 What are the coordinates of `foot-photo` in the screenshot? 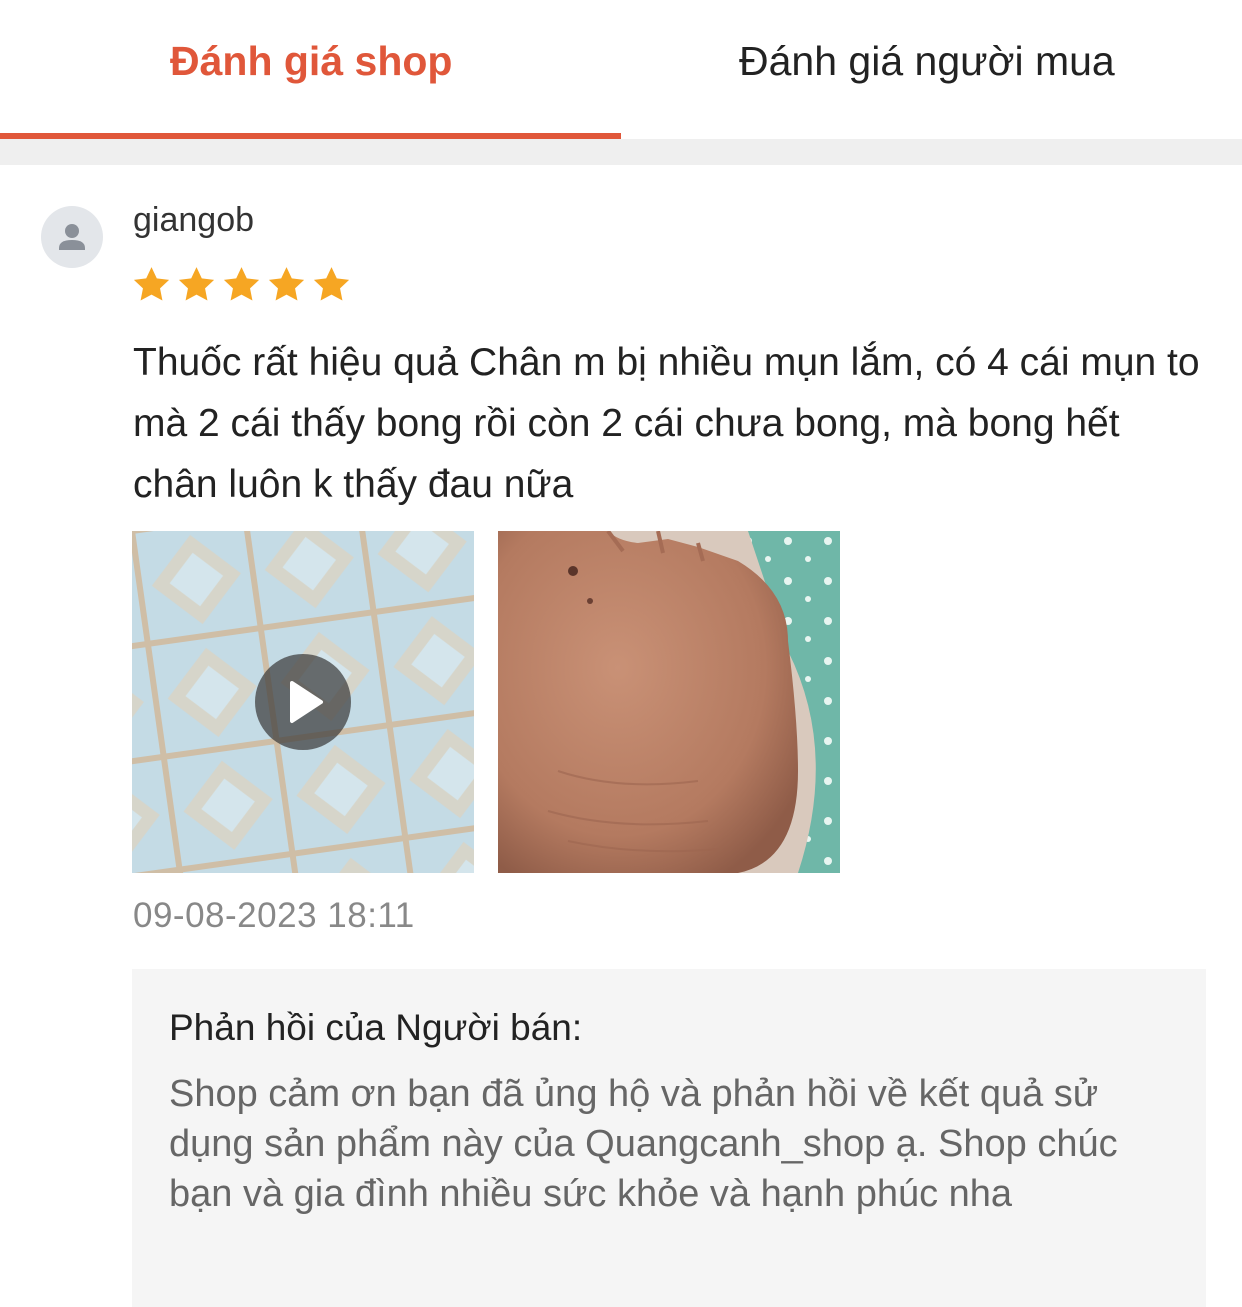 It's located at (669, 702).